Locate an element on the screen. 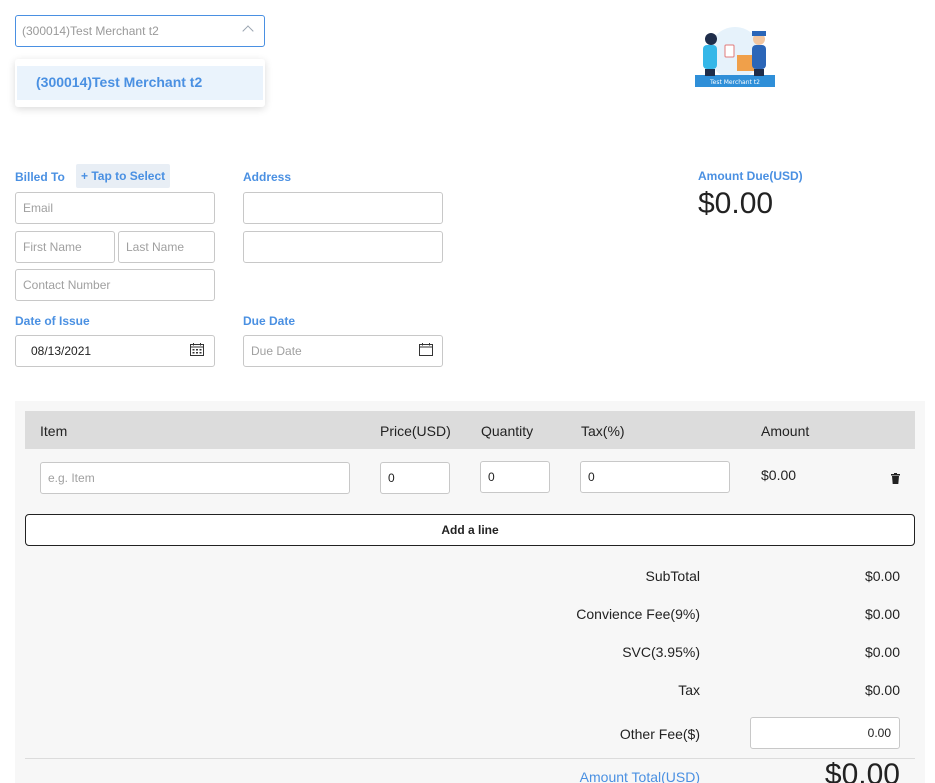 This screenshot has width=935, height=783. column-header-amount: Amount is located at coordinates (785, 431).